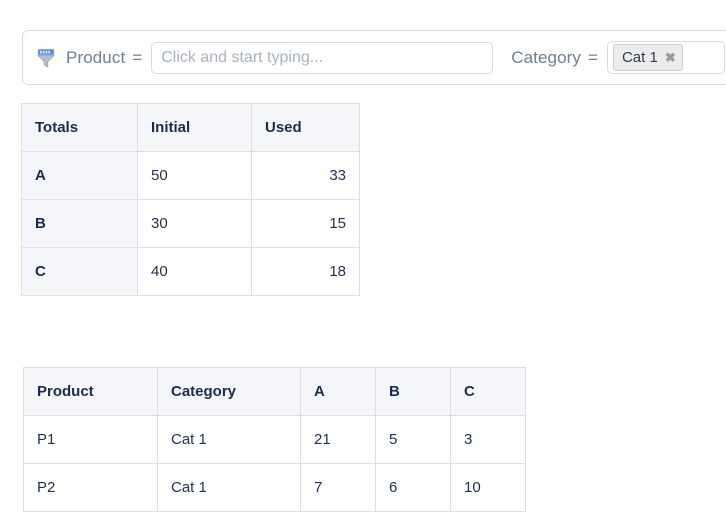  I want to click on products-header-c: C, so click(488, 391).